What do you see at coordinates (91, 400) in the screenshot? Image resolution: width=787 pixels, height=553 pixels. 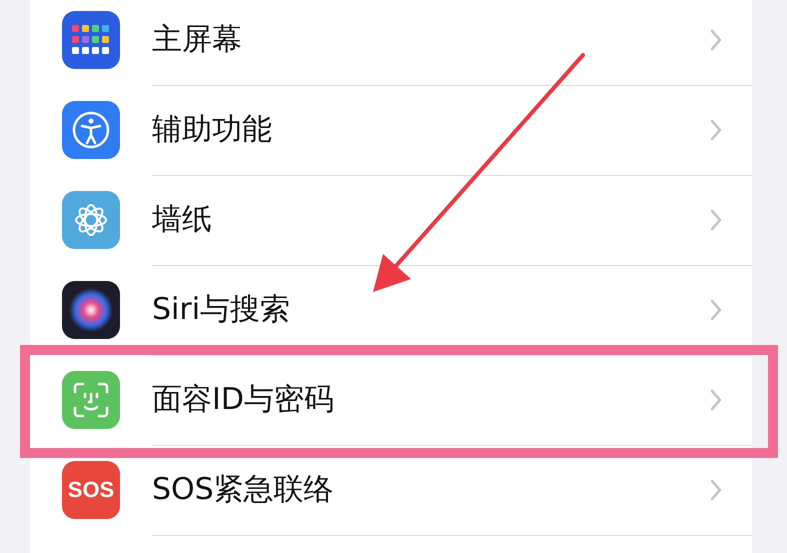 I see `face-id-icon` at bounding box center [91, 400].